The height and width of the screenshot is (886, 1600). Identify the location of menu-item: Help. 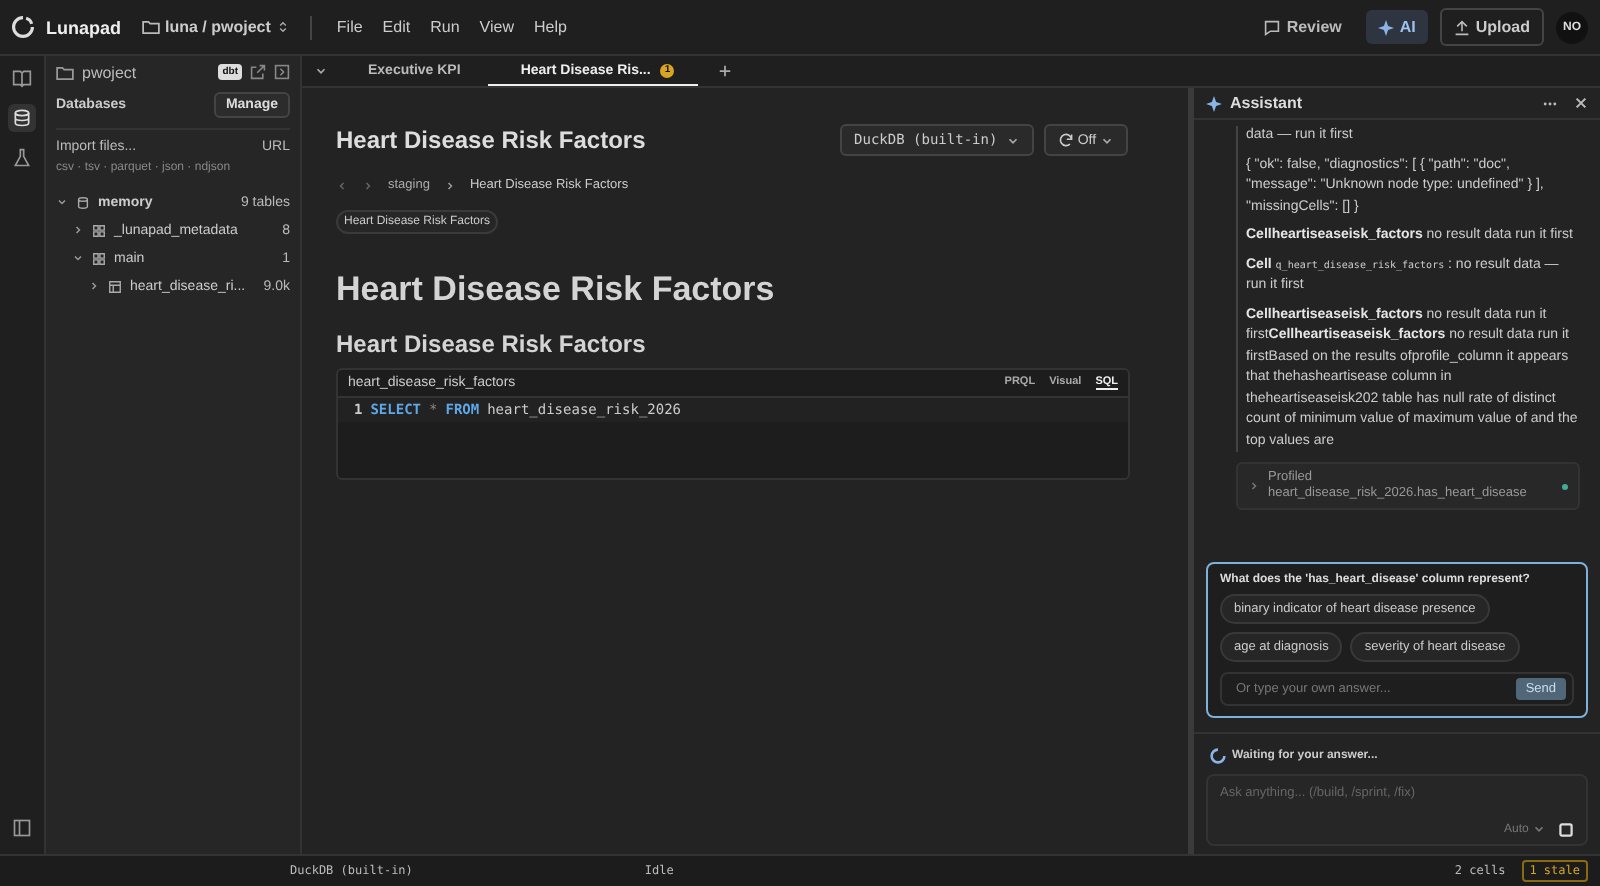
(550, 27).